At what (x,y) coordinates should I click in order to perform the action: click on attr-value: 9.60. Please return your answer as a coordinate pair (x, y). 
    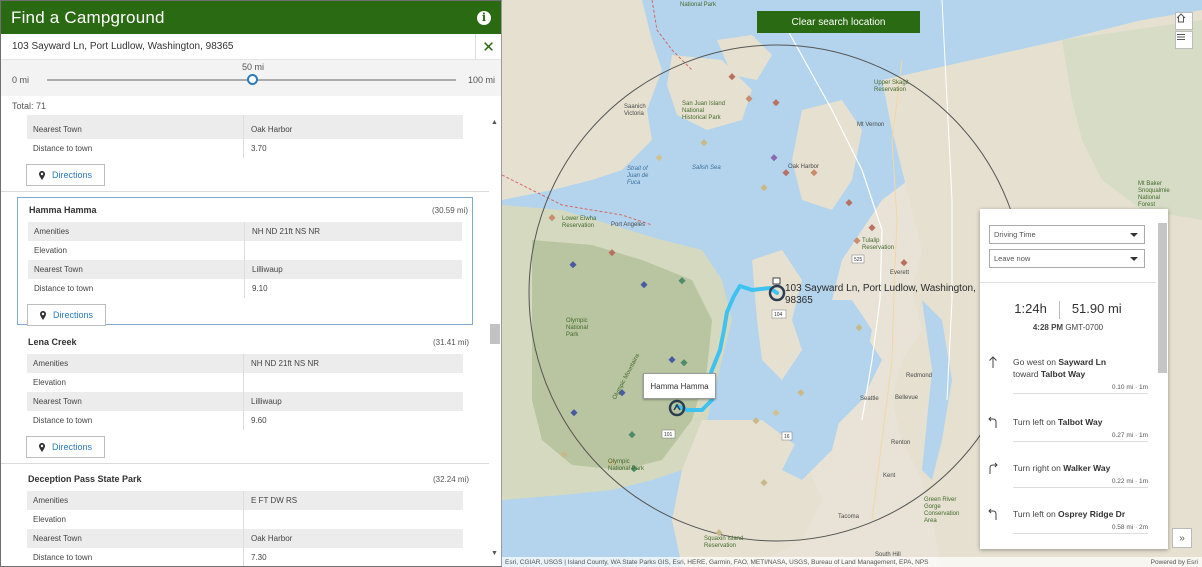
    Looking at the image, I should click on (259, 420).